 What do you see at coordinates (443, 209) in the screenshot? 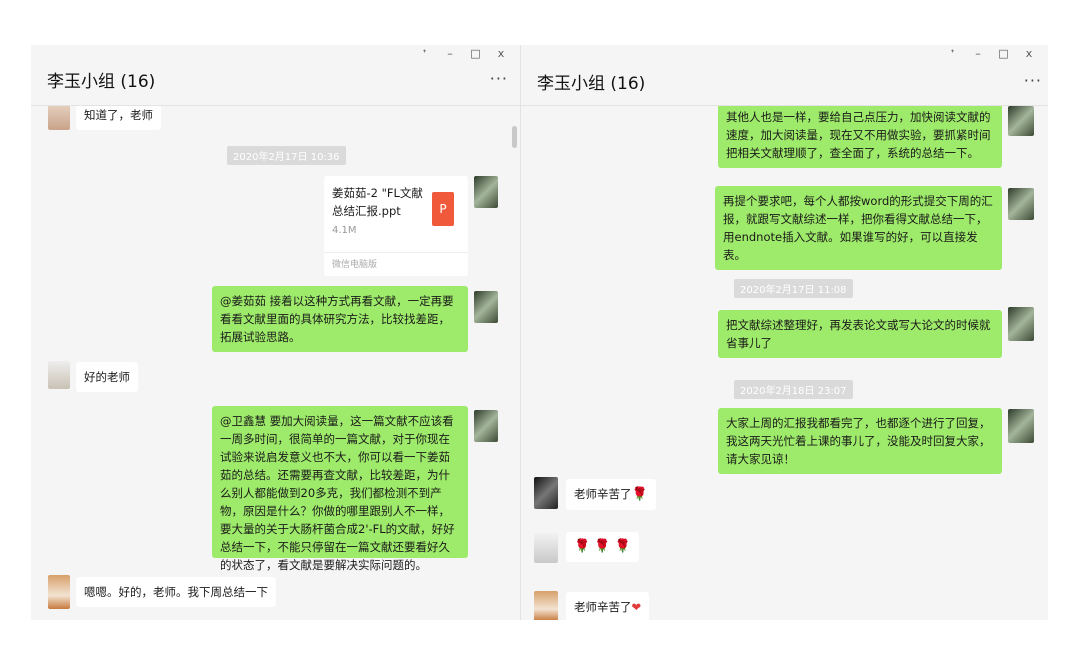
I see `ppt-file-icon: P` at bounding box center [443, 209].